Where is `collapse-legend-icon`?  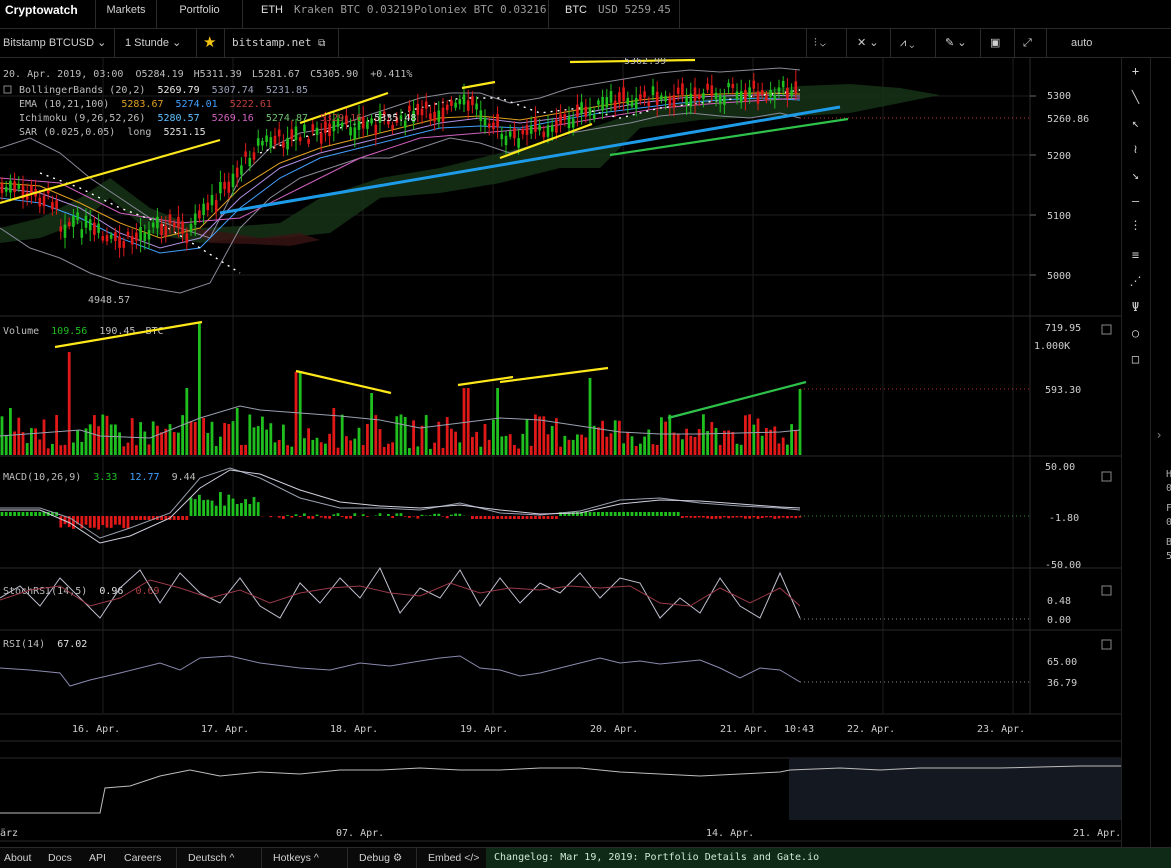
collapse-legend-icon is located at coordinates (7, 89).